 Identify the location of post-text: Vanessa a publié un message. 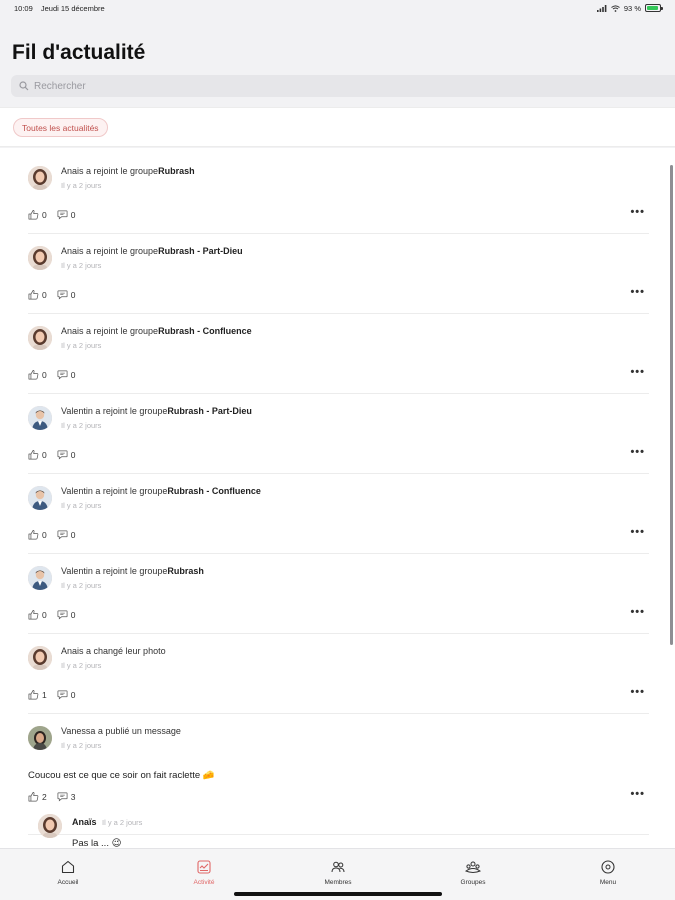
(121, 731).